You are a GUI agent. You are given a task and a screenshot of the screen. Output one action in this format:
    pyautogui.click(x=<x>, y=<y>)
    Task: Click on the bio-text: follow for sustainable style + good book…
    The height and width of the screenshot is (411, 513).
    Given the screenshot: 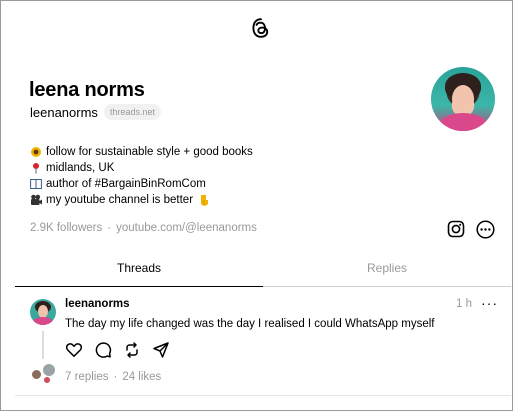 What is the action you would take?
    pyautogui.click(x=149, y=152)
    